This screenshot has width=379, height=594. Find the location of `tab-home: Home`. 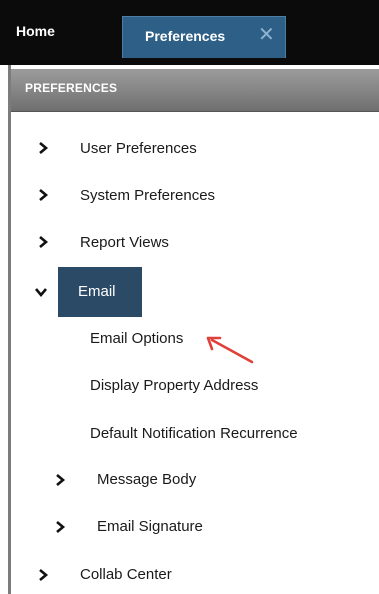

tab-home: Home is located at coordinates (35, 31).